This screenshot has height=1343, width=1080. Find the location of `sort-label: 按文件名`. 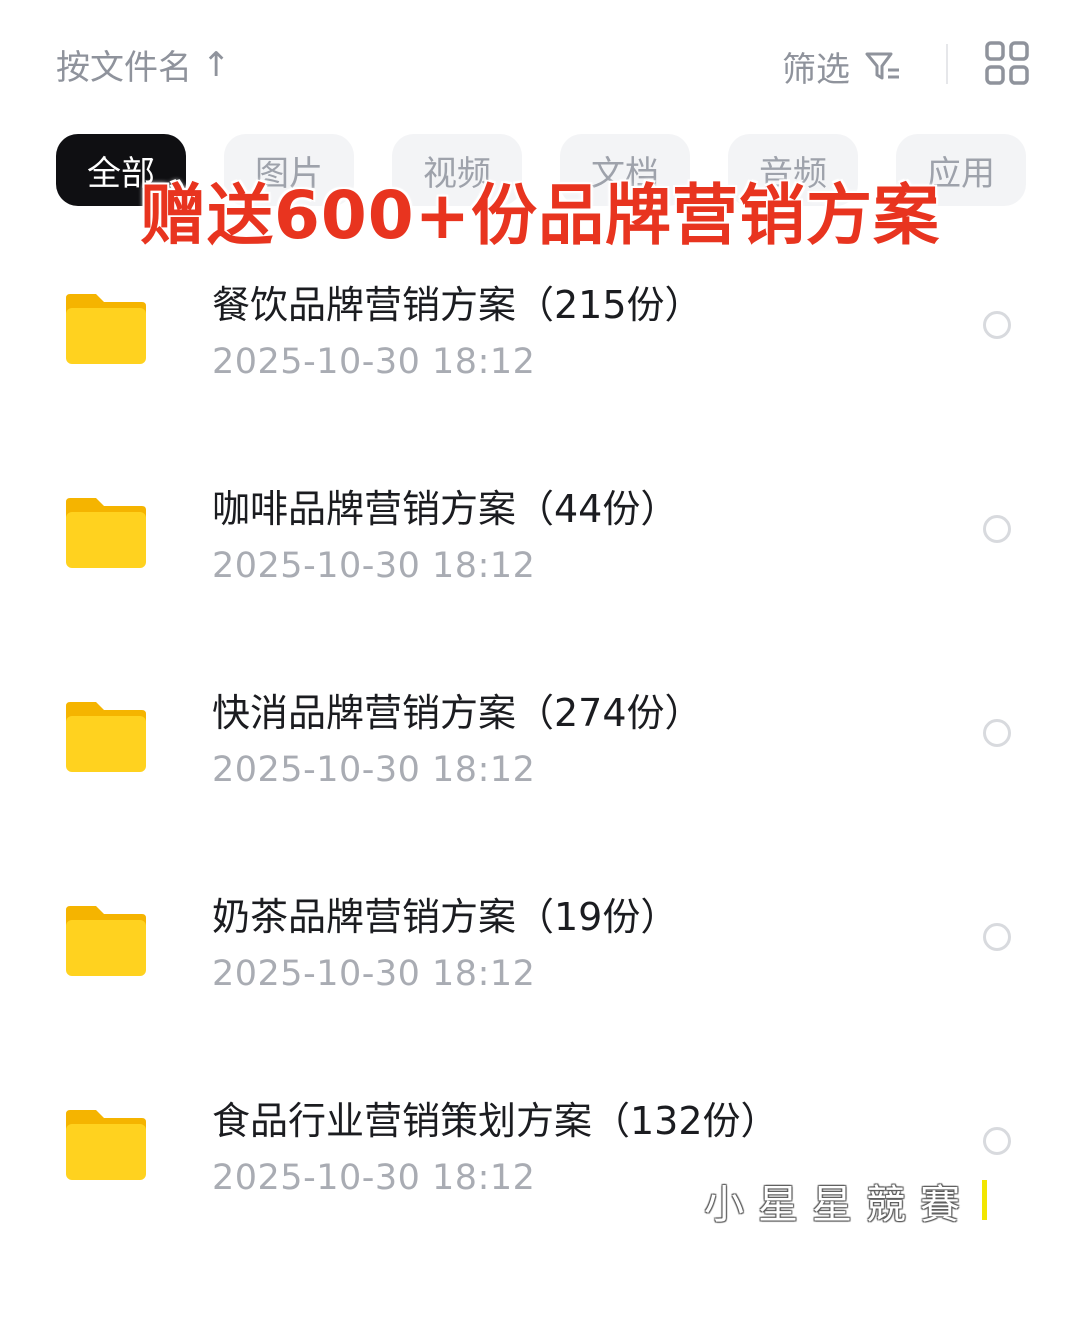

sort-label: 按文件名 is located at coordinates (124, 68).